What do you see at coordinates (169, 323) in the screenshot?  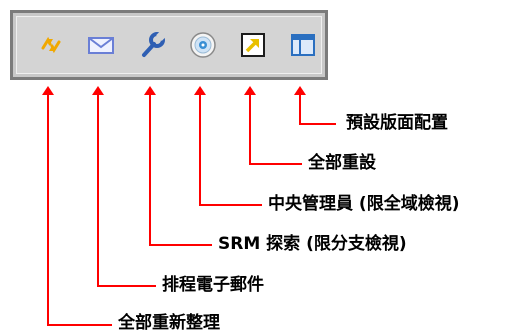 I see `callout-refresh-all: 全部重新整理` at bounding box center [169, 323].